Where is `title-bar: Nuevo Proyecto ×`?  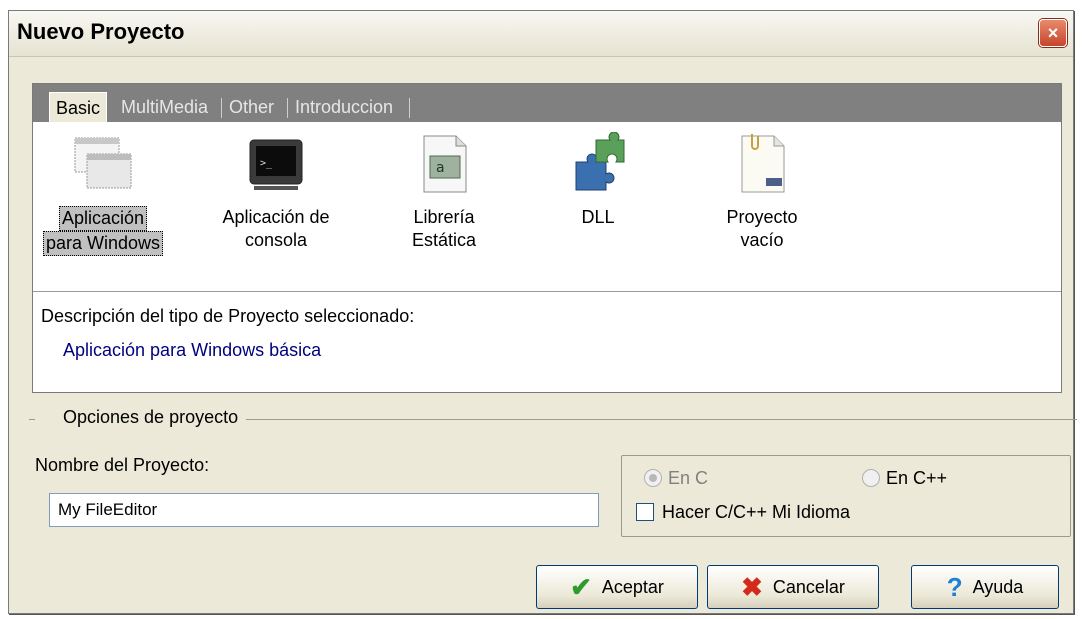
title-bar: Nuevo Proyecto × is located at coordinates (541, 34).